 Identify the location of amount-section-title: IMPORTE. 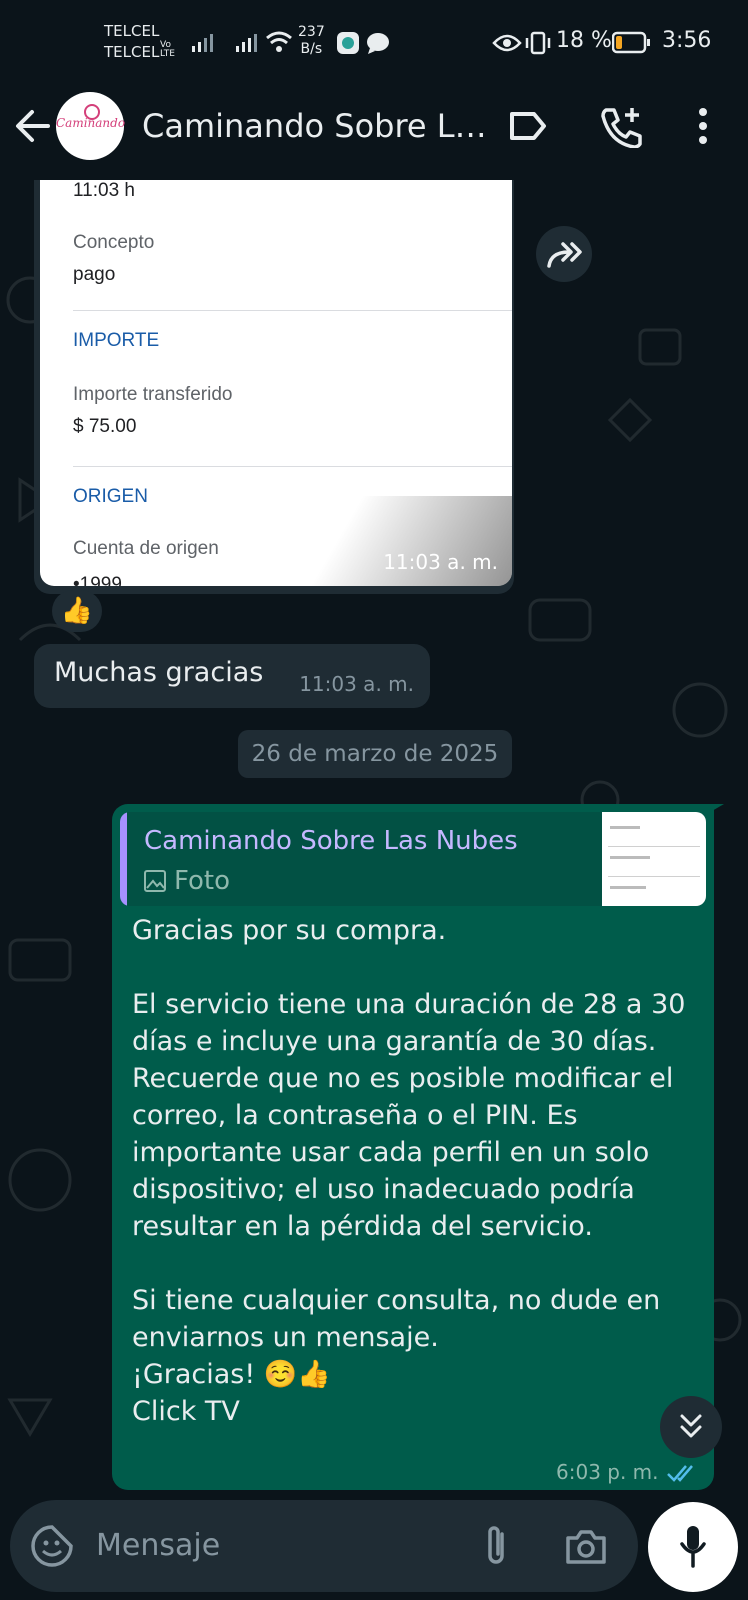
(116, 340).